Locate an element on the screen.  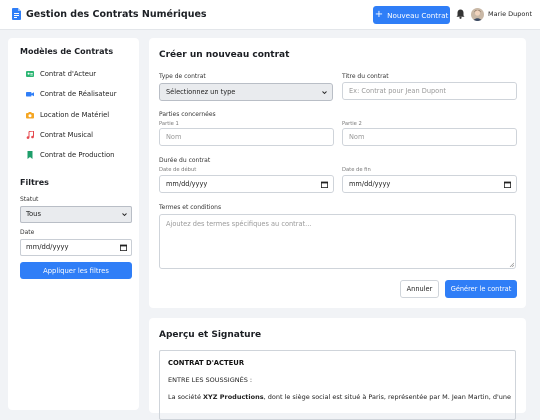
start-date-placeholder: mm/dd/yyyy is located at coordinates (187, 184).